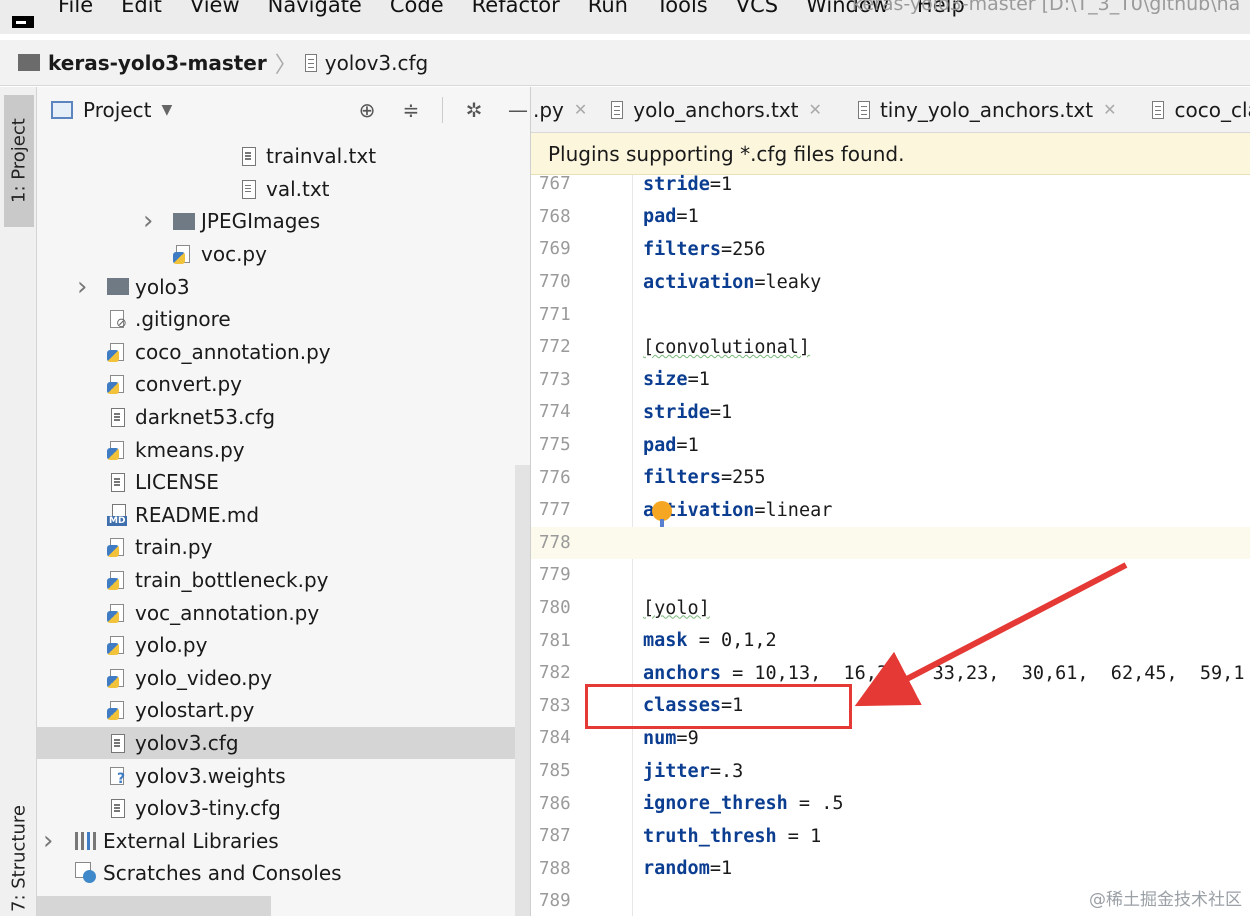 This screenshot has height=916, width=1250. Describe the element at coordinates (315, 8) in the screenshot. I see `menu-navigate: Navigate` at that location.